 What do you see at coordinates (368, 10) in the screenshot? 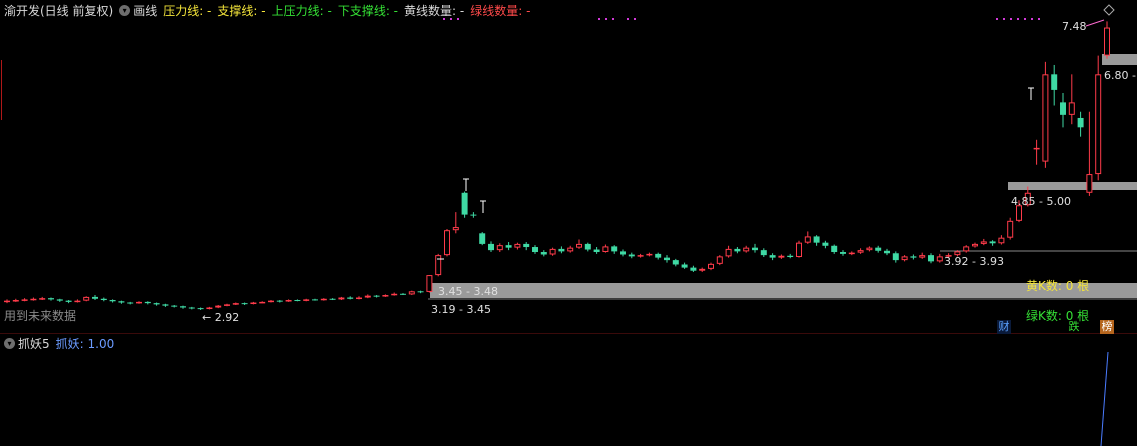
I see `lower-support-item: 下支撑线: -` at bounding box center [368, 10].